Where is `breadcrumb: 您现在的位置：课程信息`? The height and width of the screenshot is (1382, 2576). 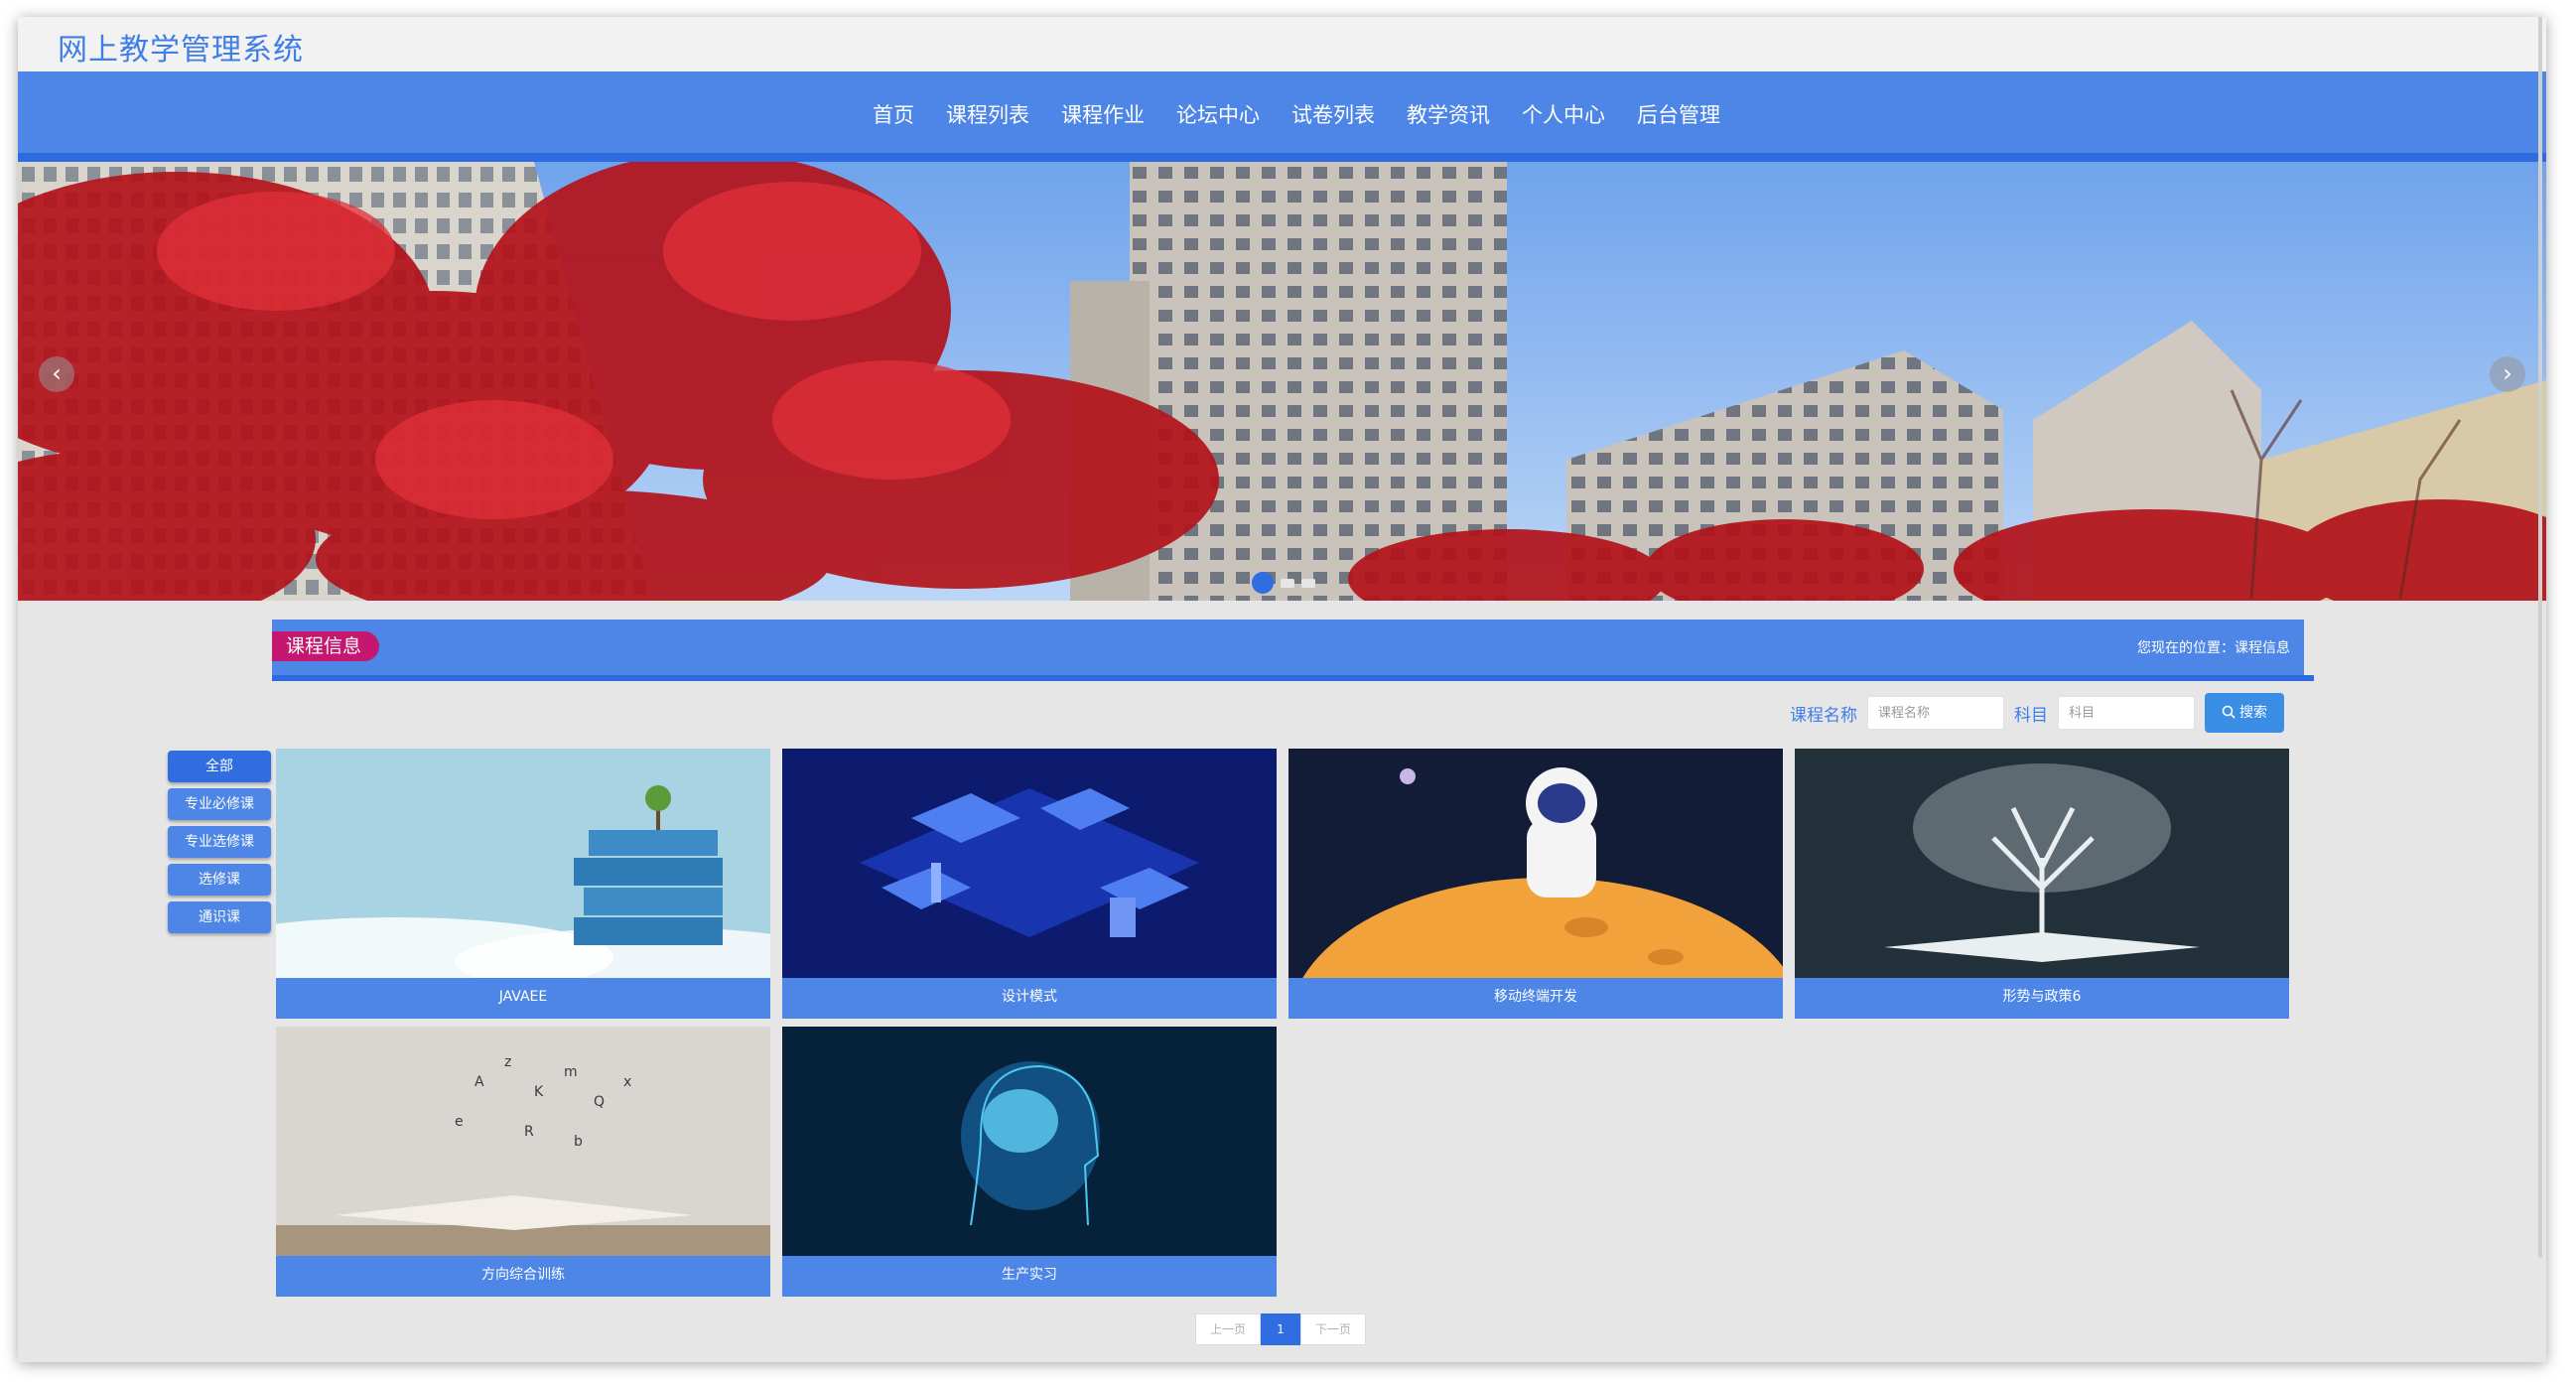
breadcrumb: 您现在的位置：课程信息 is located at coordinates (2213, 648).